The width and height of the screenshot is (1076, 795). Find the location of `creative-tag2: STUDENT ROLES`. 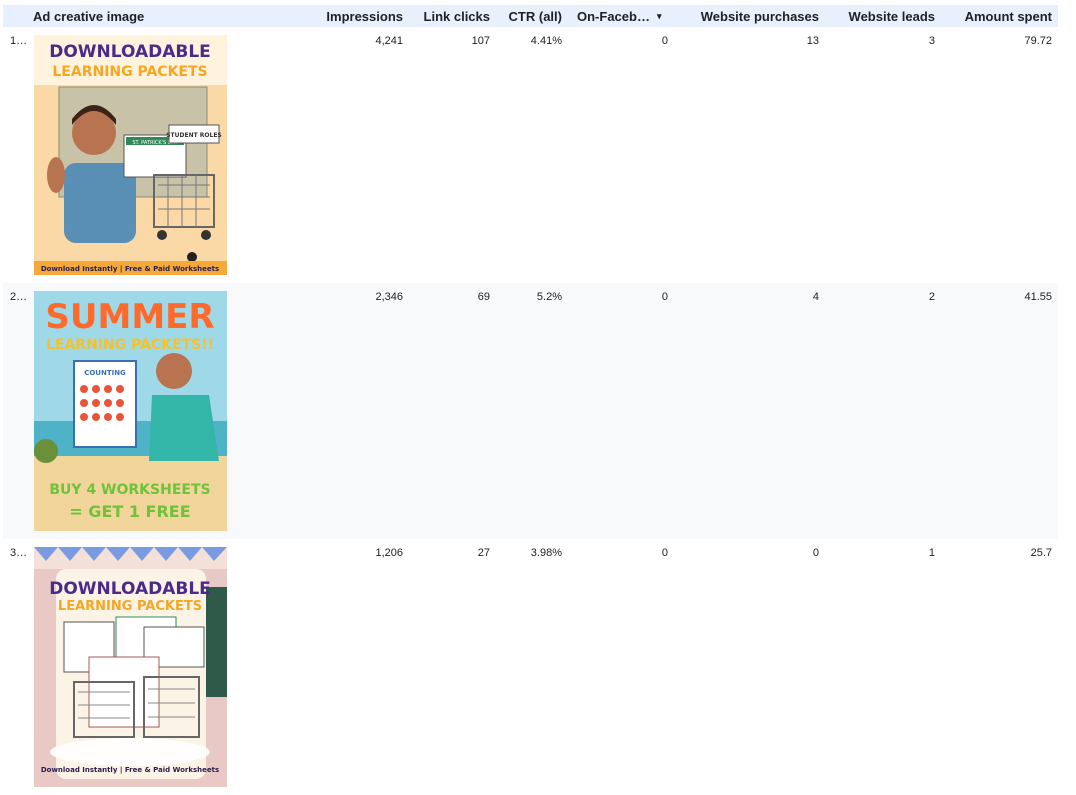

creative-tag2: STUDENT ROLES is located at coordinates (194, 135).